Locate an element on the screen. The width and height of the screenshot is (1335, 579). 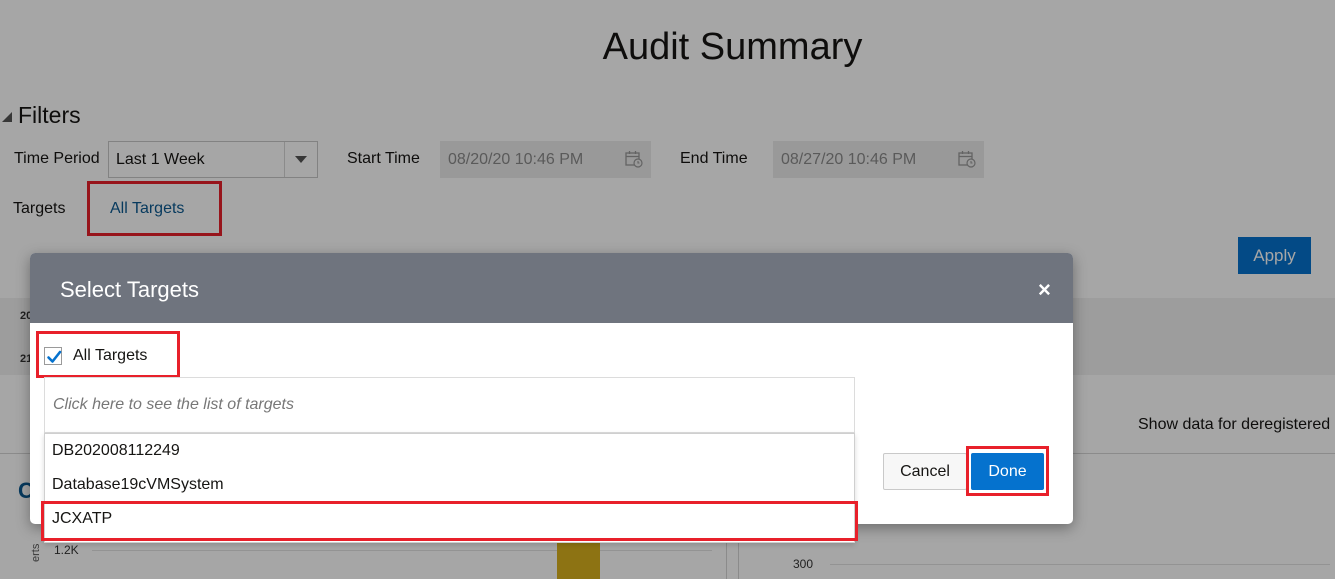
highlight-box-jcxatp is located at coordinates (449, 521).